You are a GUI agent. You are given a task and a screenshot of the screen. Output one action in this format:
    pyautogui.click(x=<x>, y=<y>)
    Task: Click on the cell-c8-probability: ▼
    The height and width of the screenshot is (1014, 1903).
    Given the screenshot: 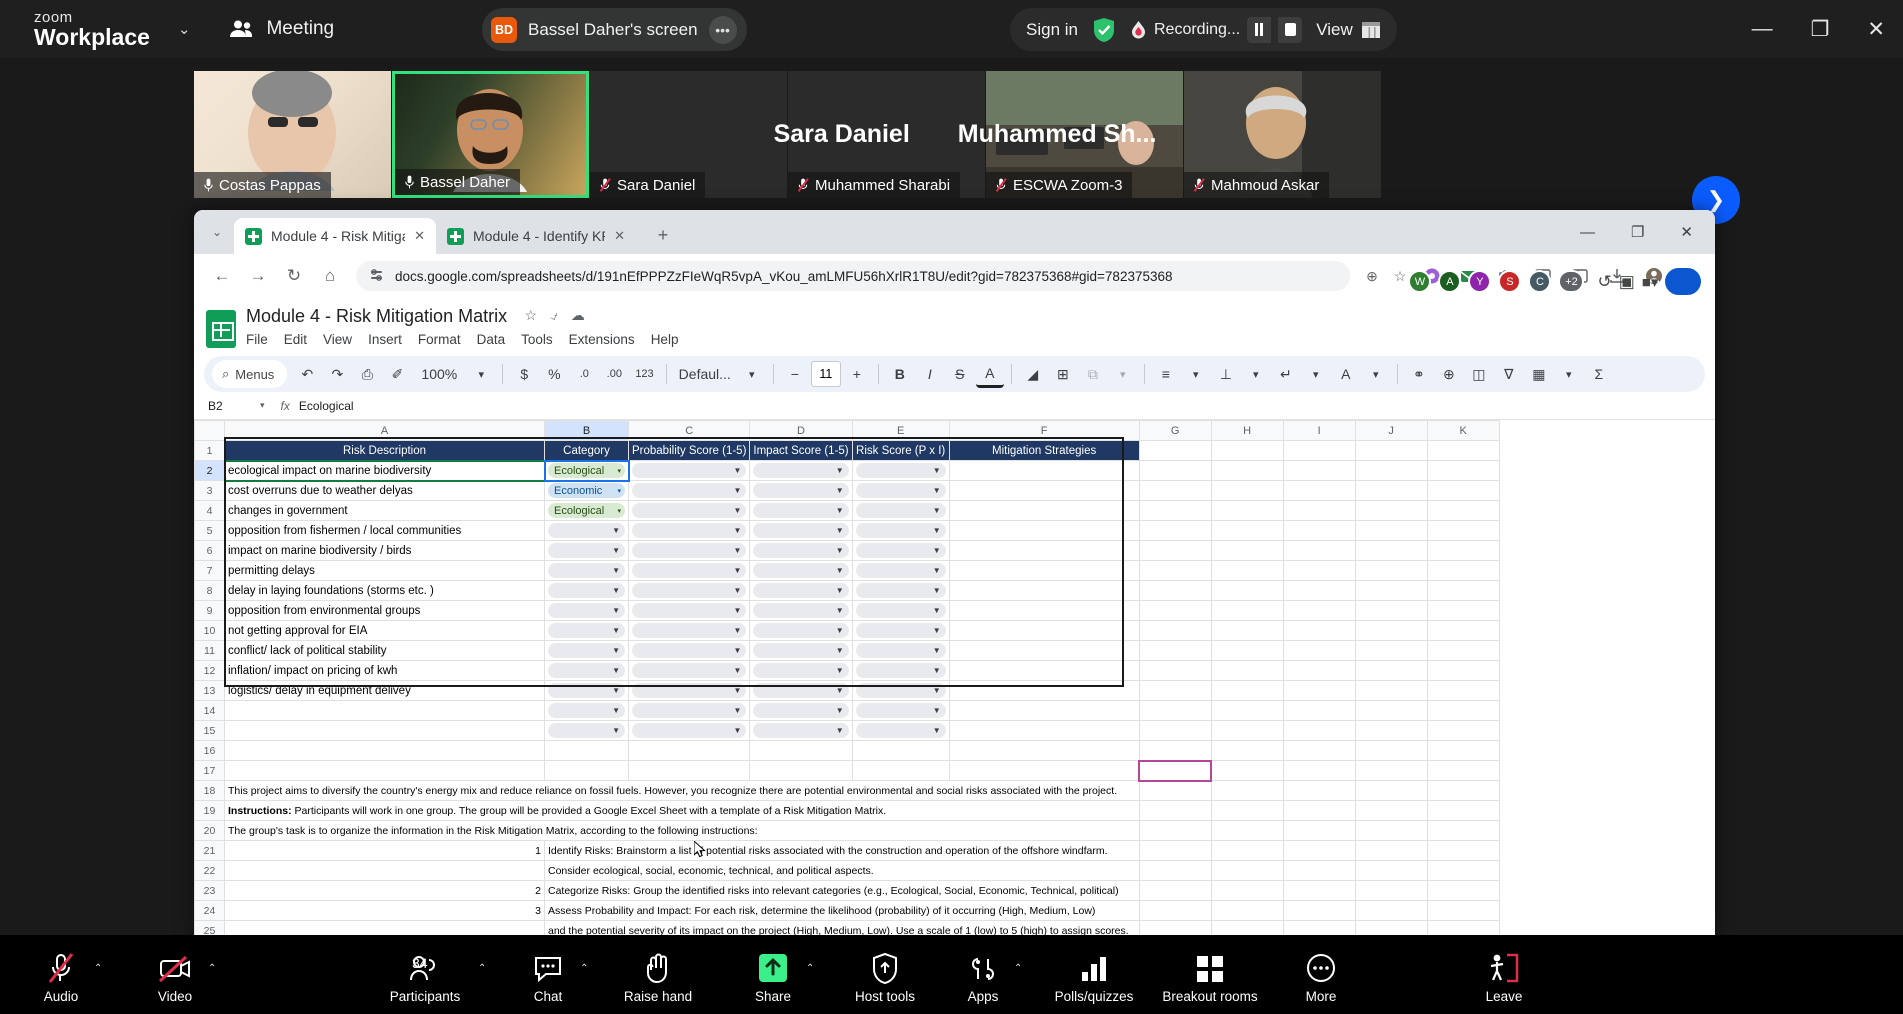 What is the action you would take?
    pyautogui.click(x=689, y=590)
    